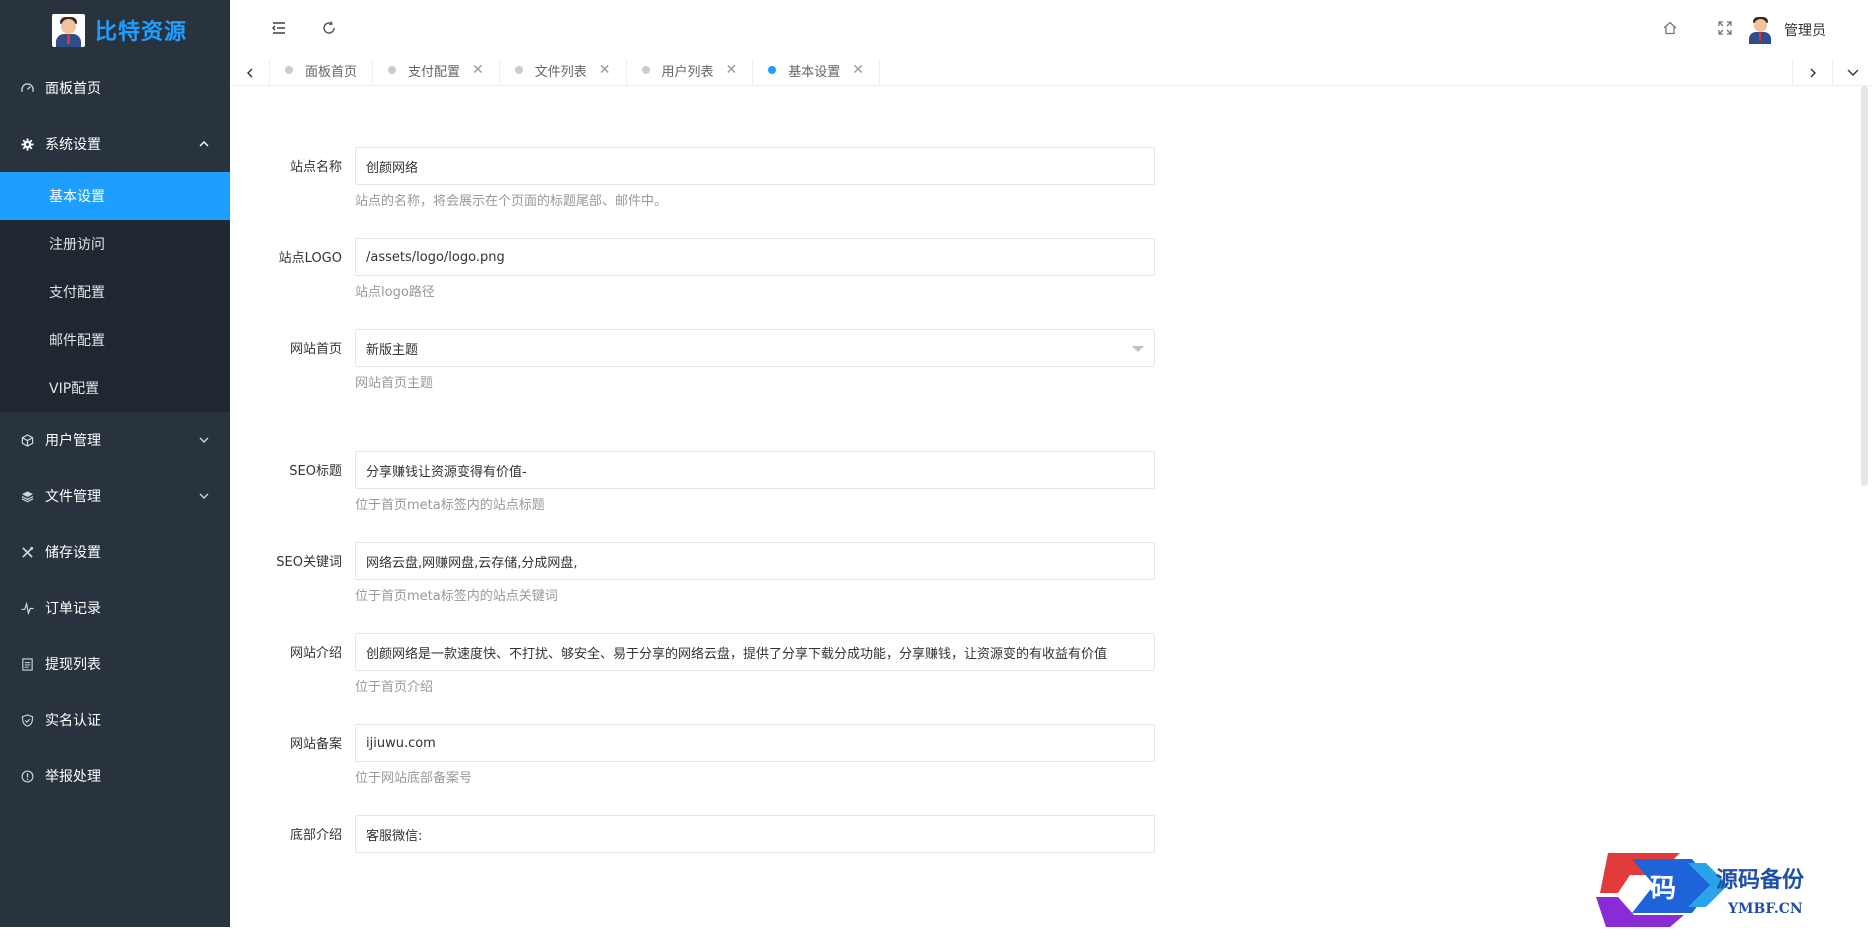  Describe the element at coordinates (755, 166) in the screenshot. I see `site-name-input: 创颜网络` at that location.